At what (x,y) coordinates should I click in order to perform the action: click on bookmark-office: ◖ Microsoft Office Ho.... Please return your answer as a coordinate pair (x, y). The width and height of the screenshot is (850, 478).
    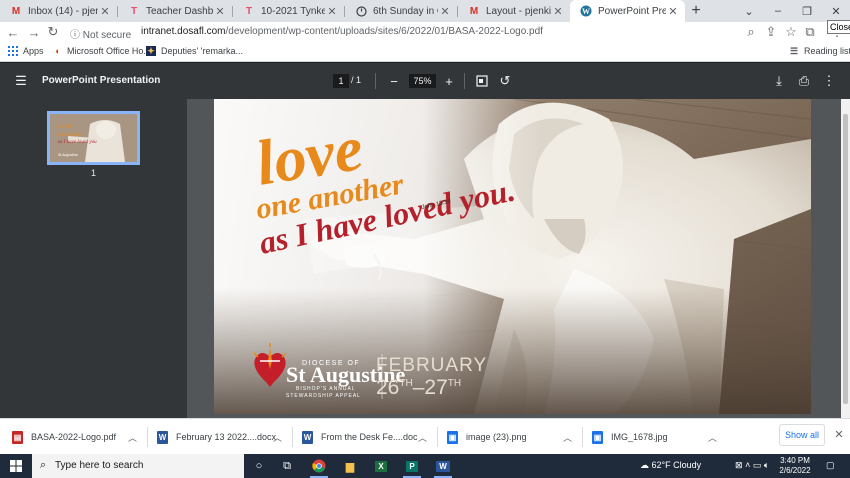
    Looking at the image, I should click on (101, 51).